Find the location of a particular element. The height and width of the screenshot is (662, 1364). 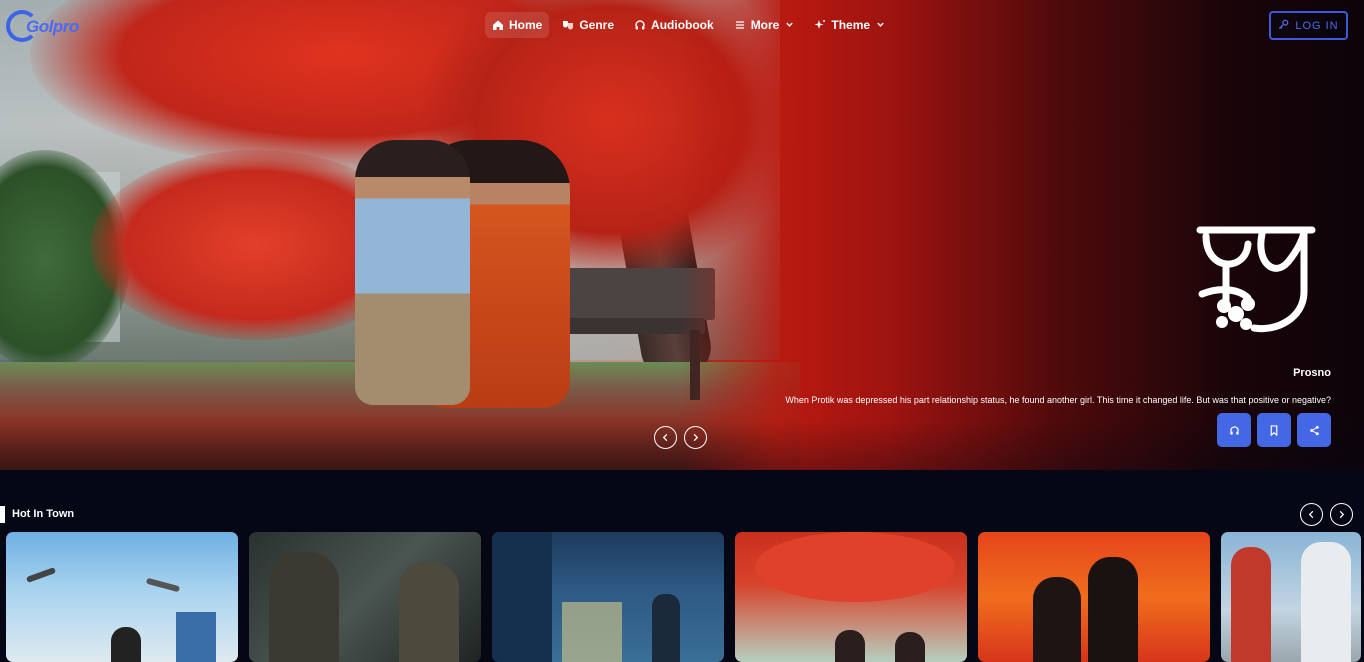

nav-item-theme: Theme is located at coordinates (849, 25).